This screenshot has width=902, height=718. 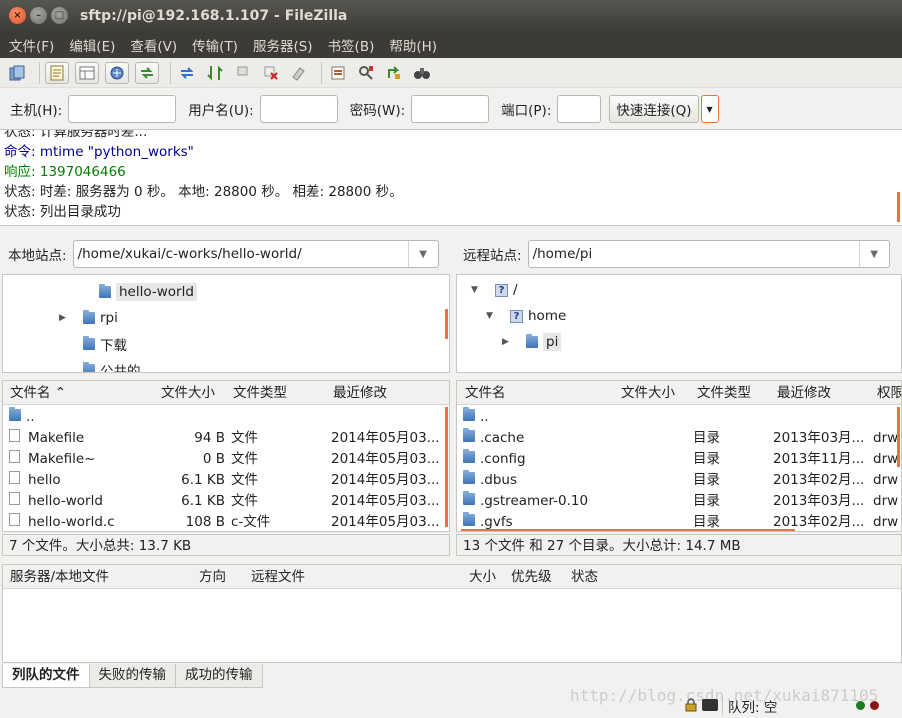 I want to click on minimize-window-button: –, so click(x=38, y=15).